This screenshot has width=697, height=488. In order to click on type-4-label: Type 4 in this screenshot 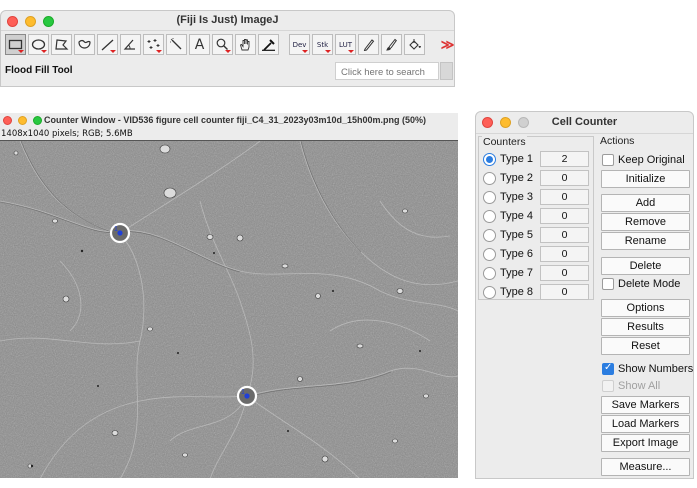, I will do `click(517, 216)`.